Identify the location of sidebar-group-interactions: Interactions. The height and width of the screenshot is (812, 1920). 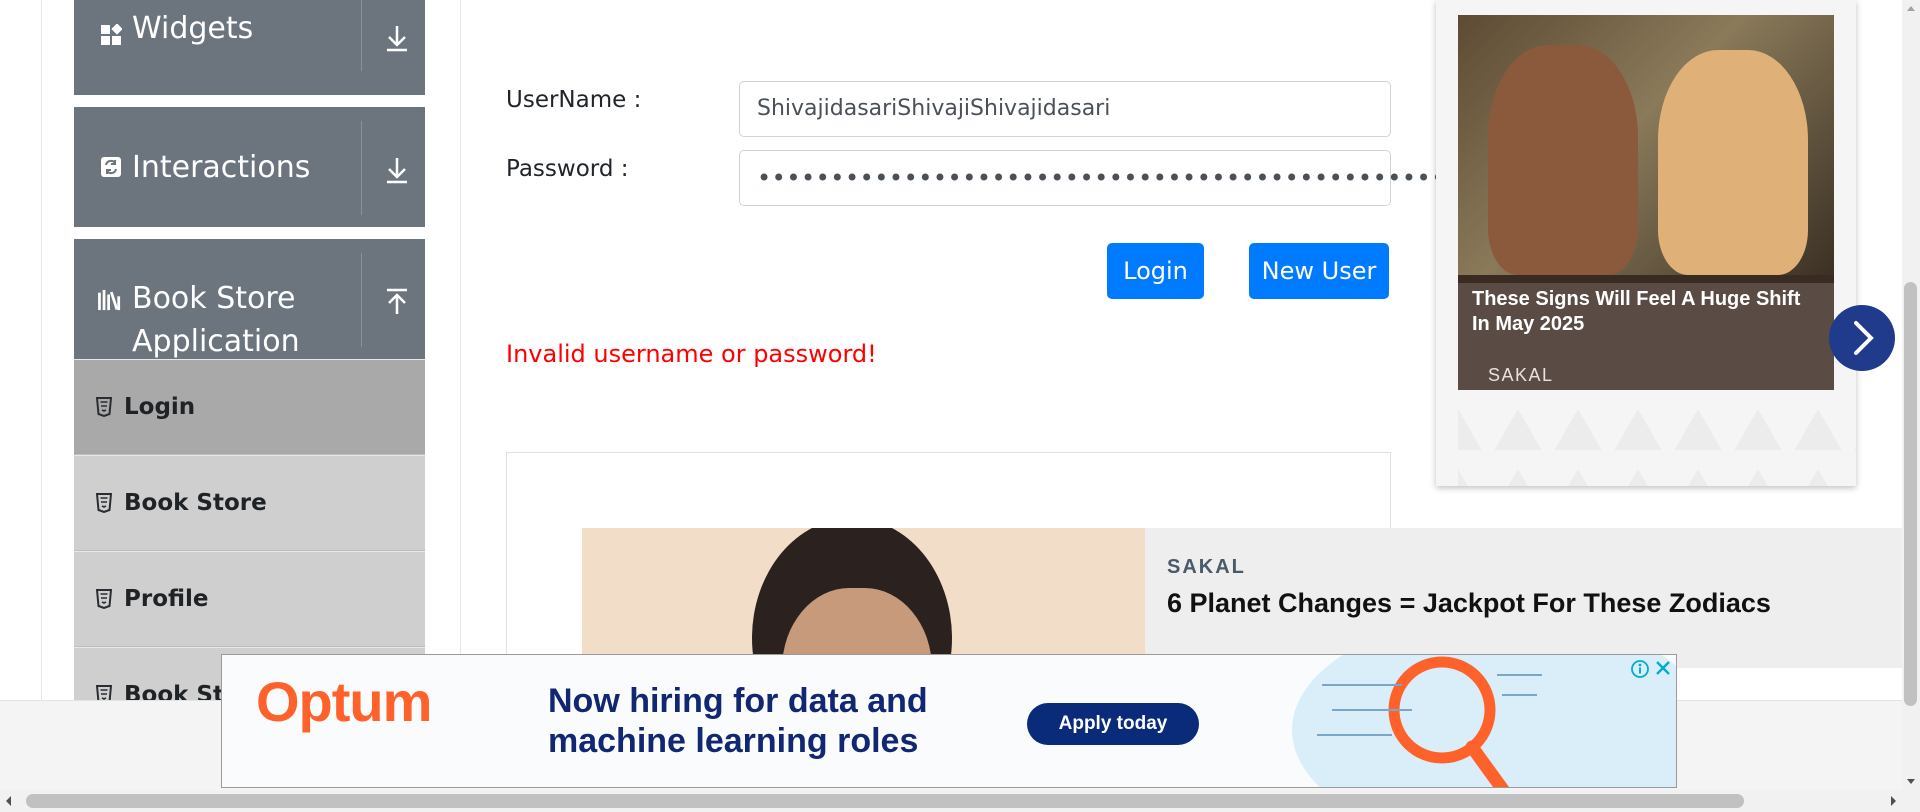
(249, 167).